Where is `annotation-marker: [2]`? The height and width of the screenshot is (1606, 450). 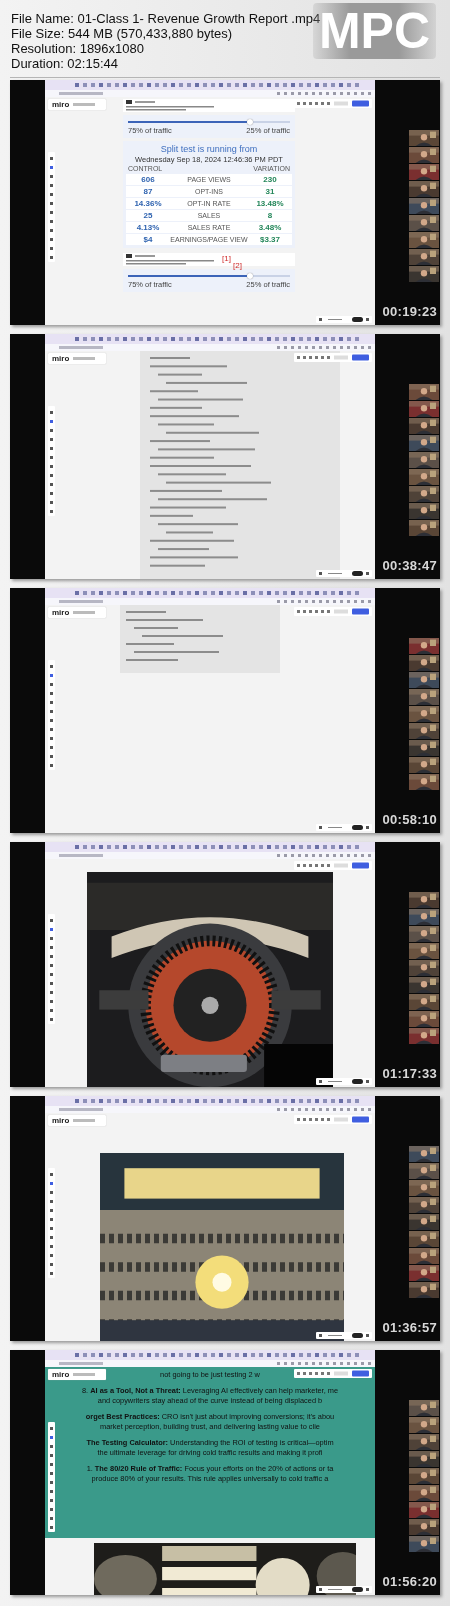 annotation-marker: [2] is located at coordinates (237, 265).